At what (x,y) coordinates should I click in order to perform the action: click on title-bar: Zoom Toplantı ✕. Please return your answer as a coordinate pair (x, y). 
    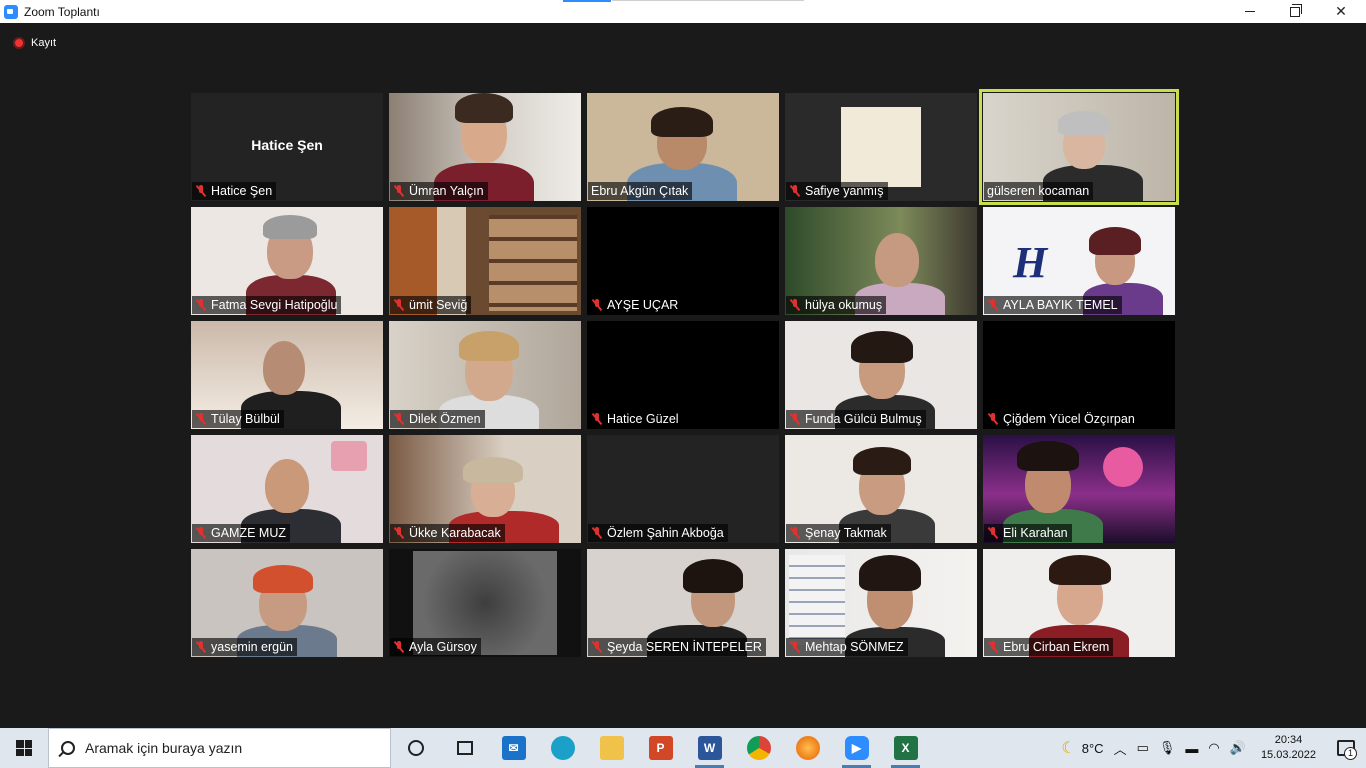
    Looking at the image, I should click on (683, 11).